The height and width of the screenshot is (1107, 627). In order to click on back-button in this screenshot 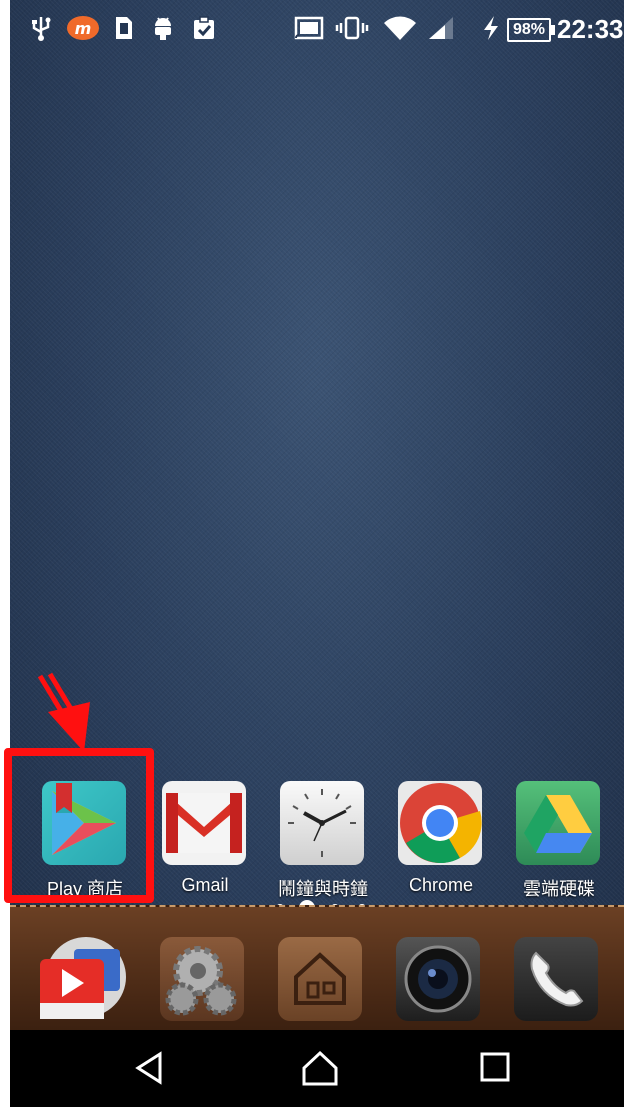, I will do `click(150, 1068)`.